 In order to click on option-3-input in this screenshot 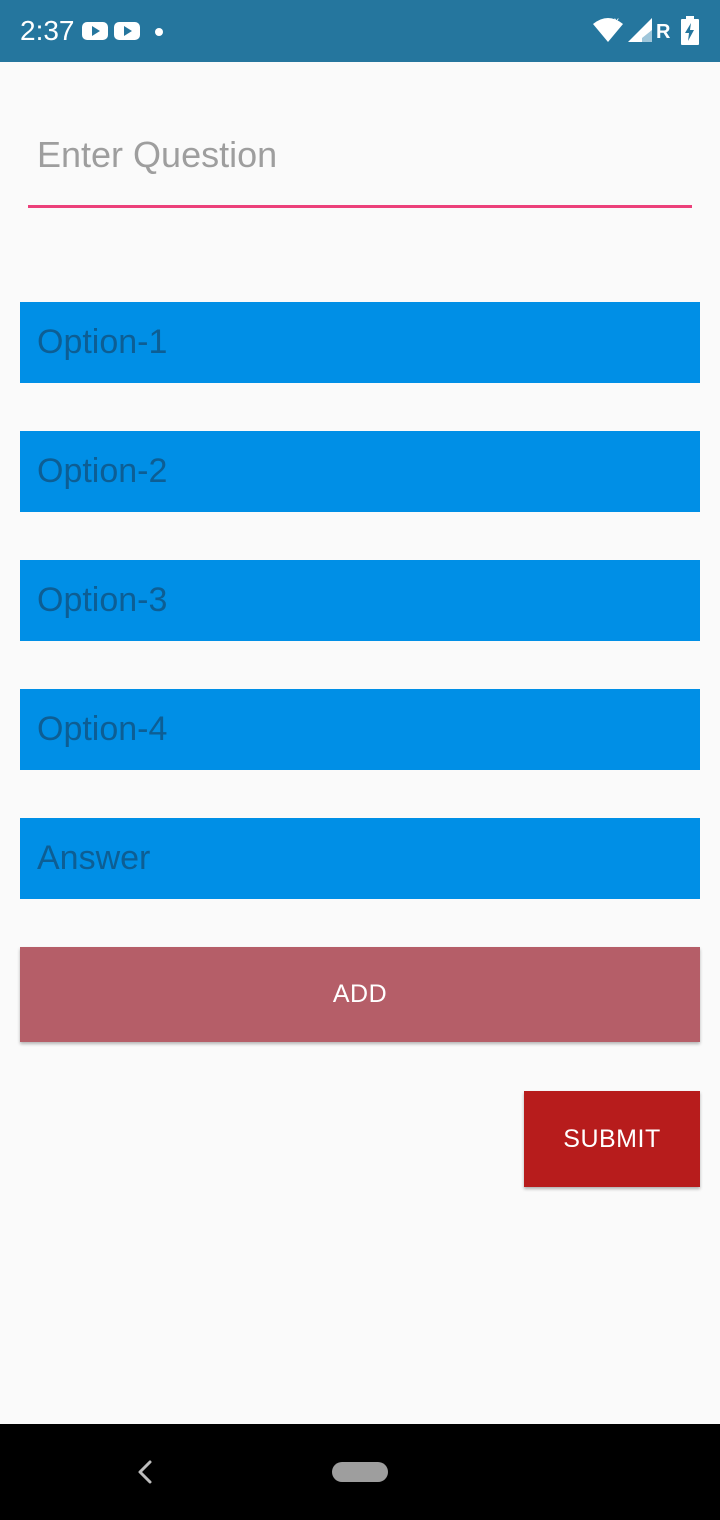, I will do `click(360, 600)`.